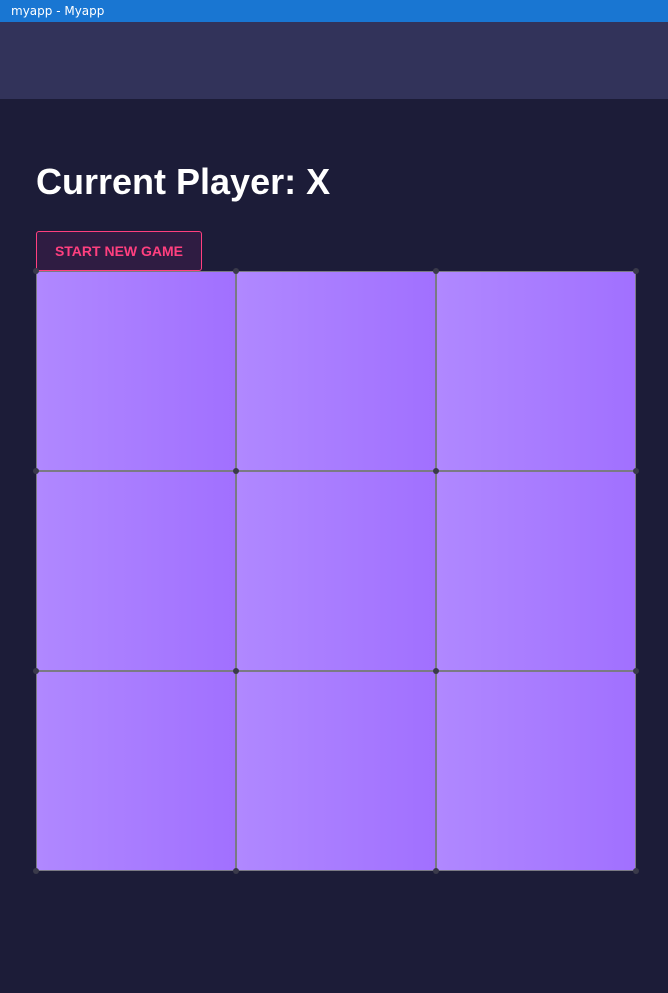 Image resolution: width=668 pixels, height=993 pixels. What do you see at coordinates (183, 181) in the screenshot?
I see `current-player-heading: Current Player: X` at bounding box center [183, 181].